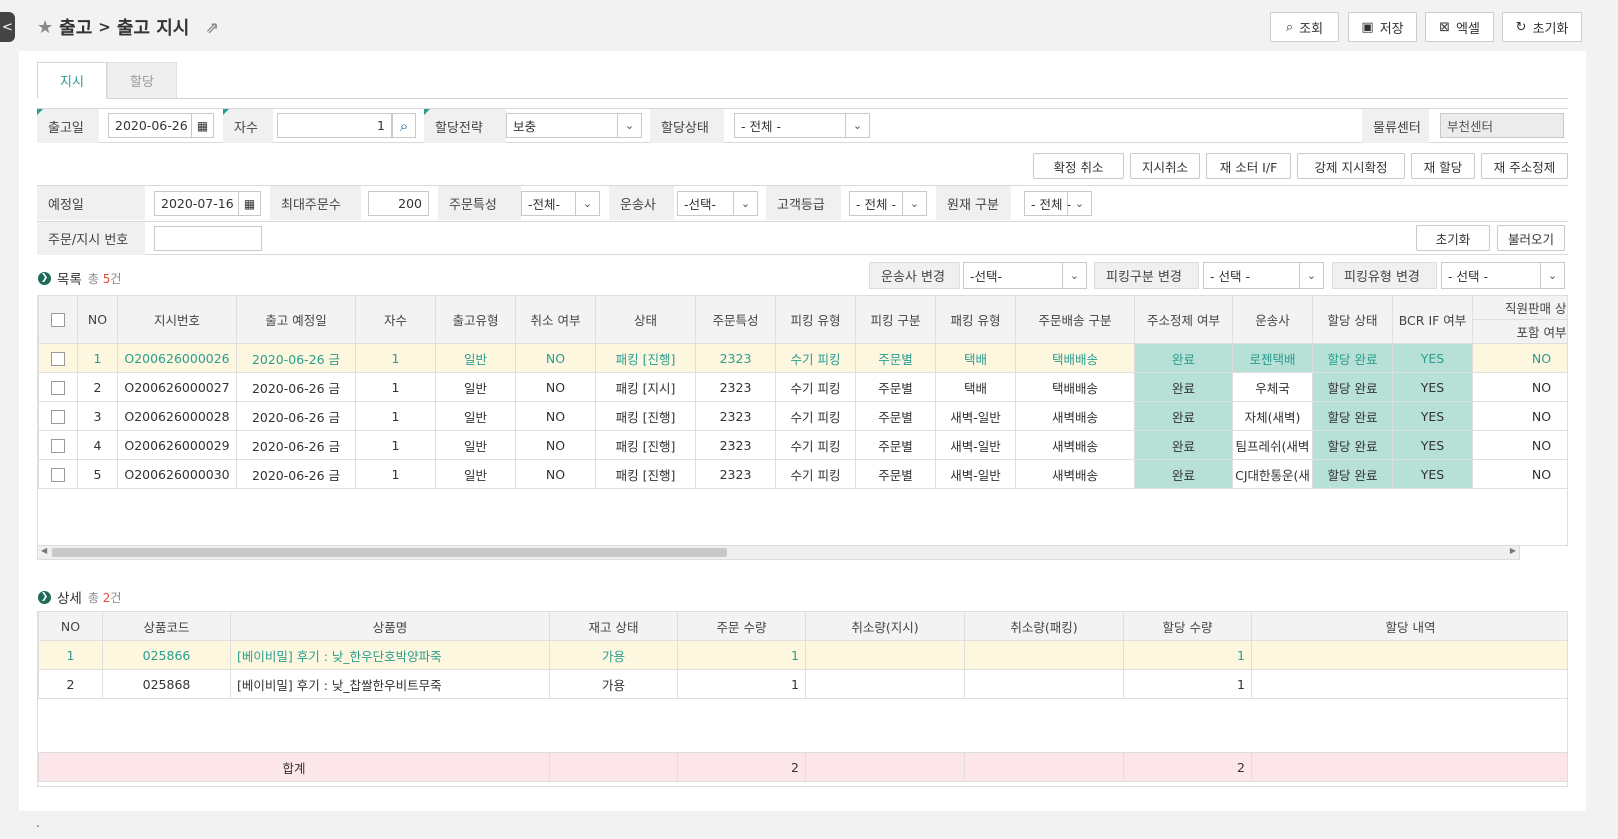 The image size is (1618, 839). I want to click on alloc-status-value: - 전체 -, so click(761, 126).